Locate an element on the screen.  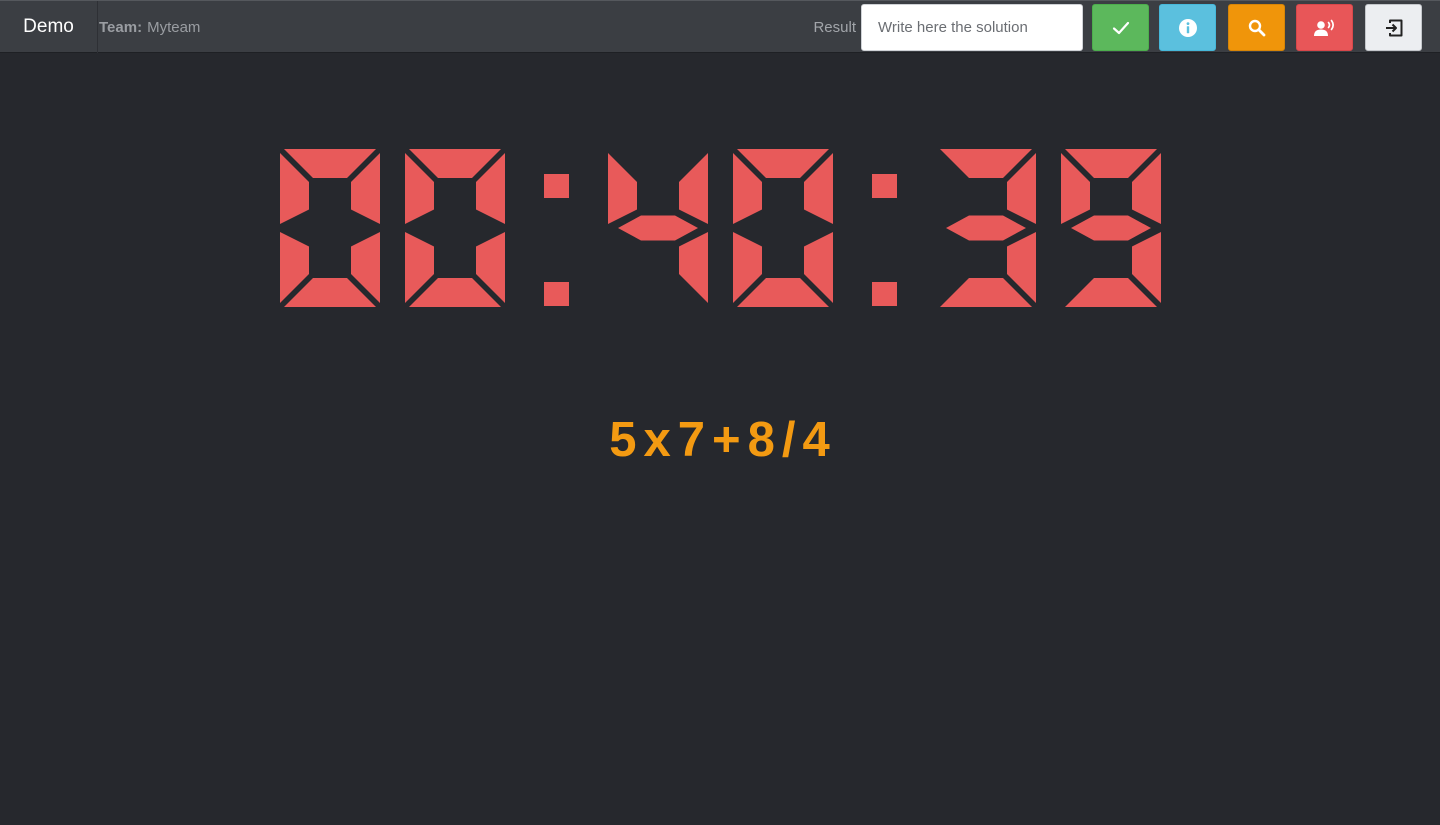
team-info: Team: Myteam is located at coordinates (149, 27).